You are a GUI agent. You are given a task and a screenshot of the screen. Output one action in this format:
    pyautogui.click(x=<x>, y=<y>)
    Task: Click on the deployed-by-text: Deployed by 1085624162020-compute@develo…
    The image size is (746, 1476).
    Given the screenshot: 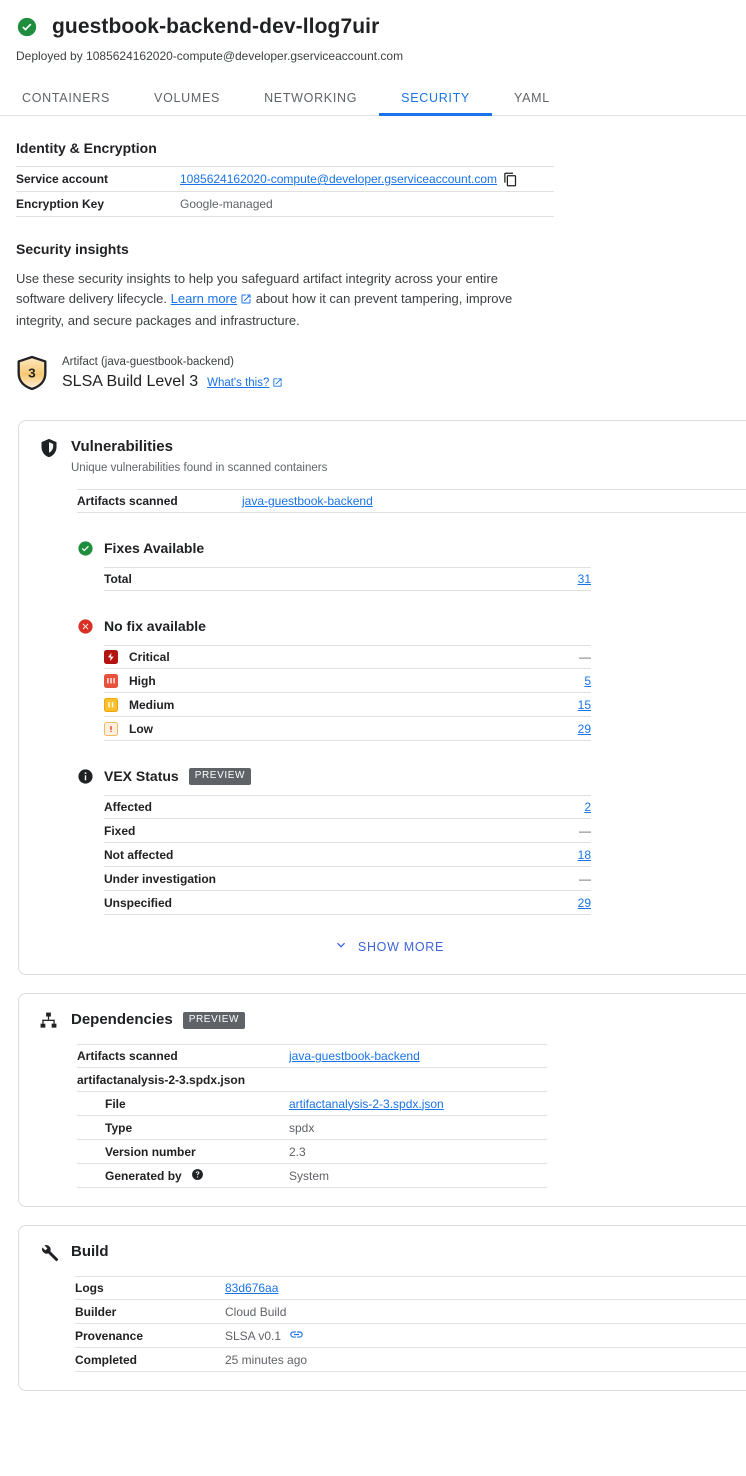 What is the action you would take?
    pyautogui.click(x=210, y=56)
    